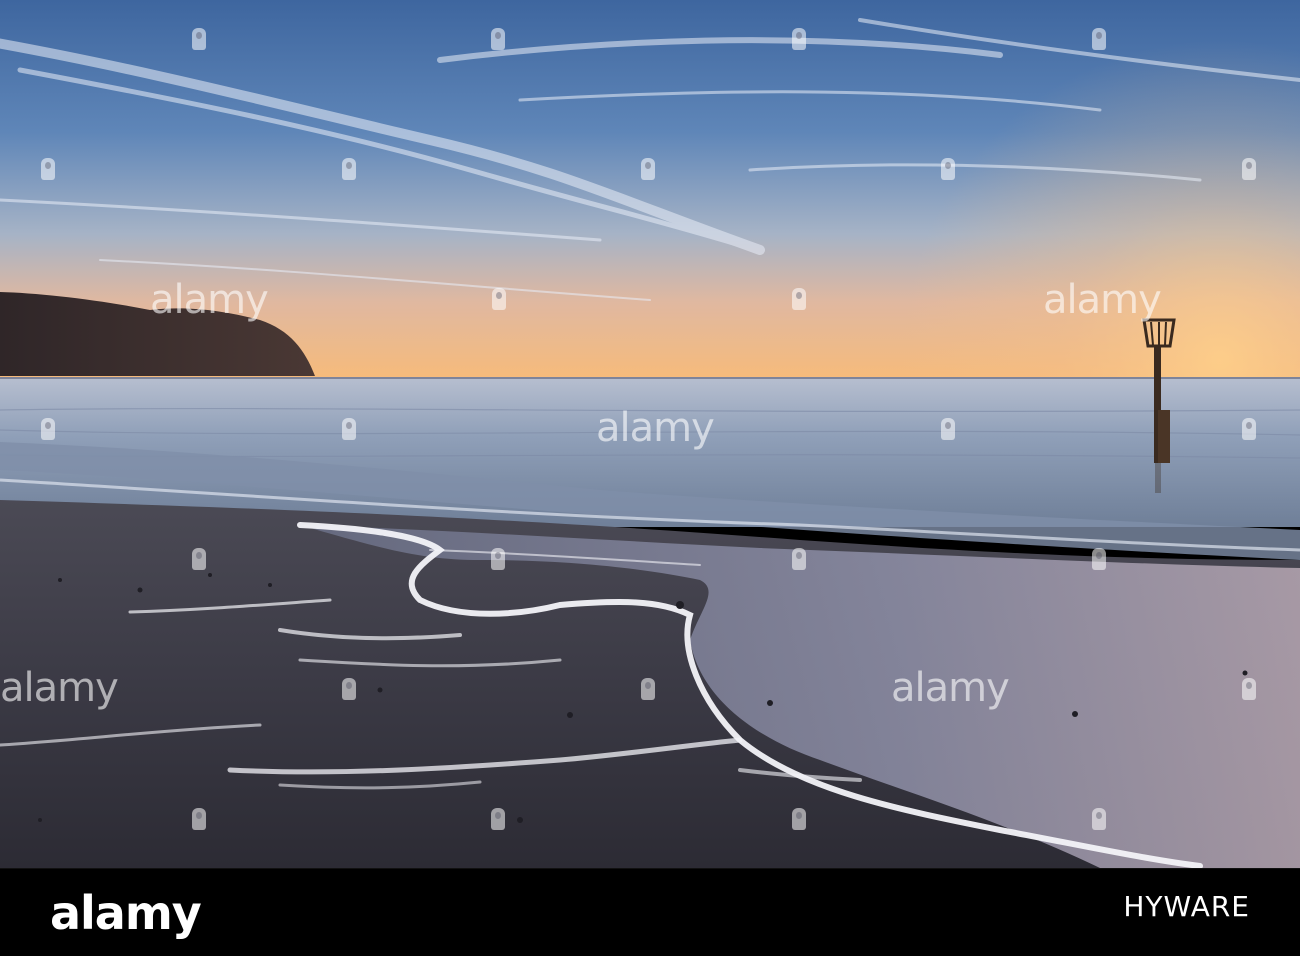 The height and width of the screenshot is (956, 1300). I want to click on footer-divider, so click(650, 868).